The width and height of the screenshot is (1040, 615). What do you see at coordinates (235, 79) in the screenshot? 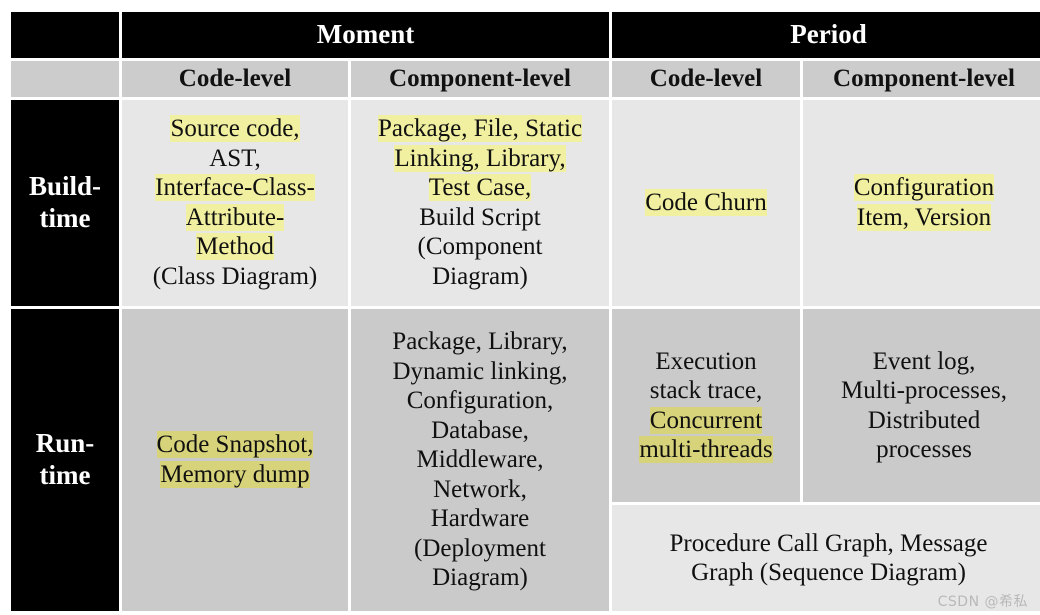
I see `header-moment-code-level: Code-level` at bounding box center [235, 79].